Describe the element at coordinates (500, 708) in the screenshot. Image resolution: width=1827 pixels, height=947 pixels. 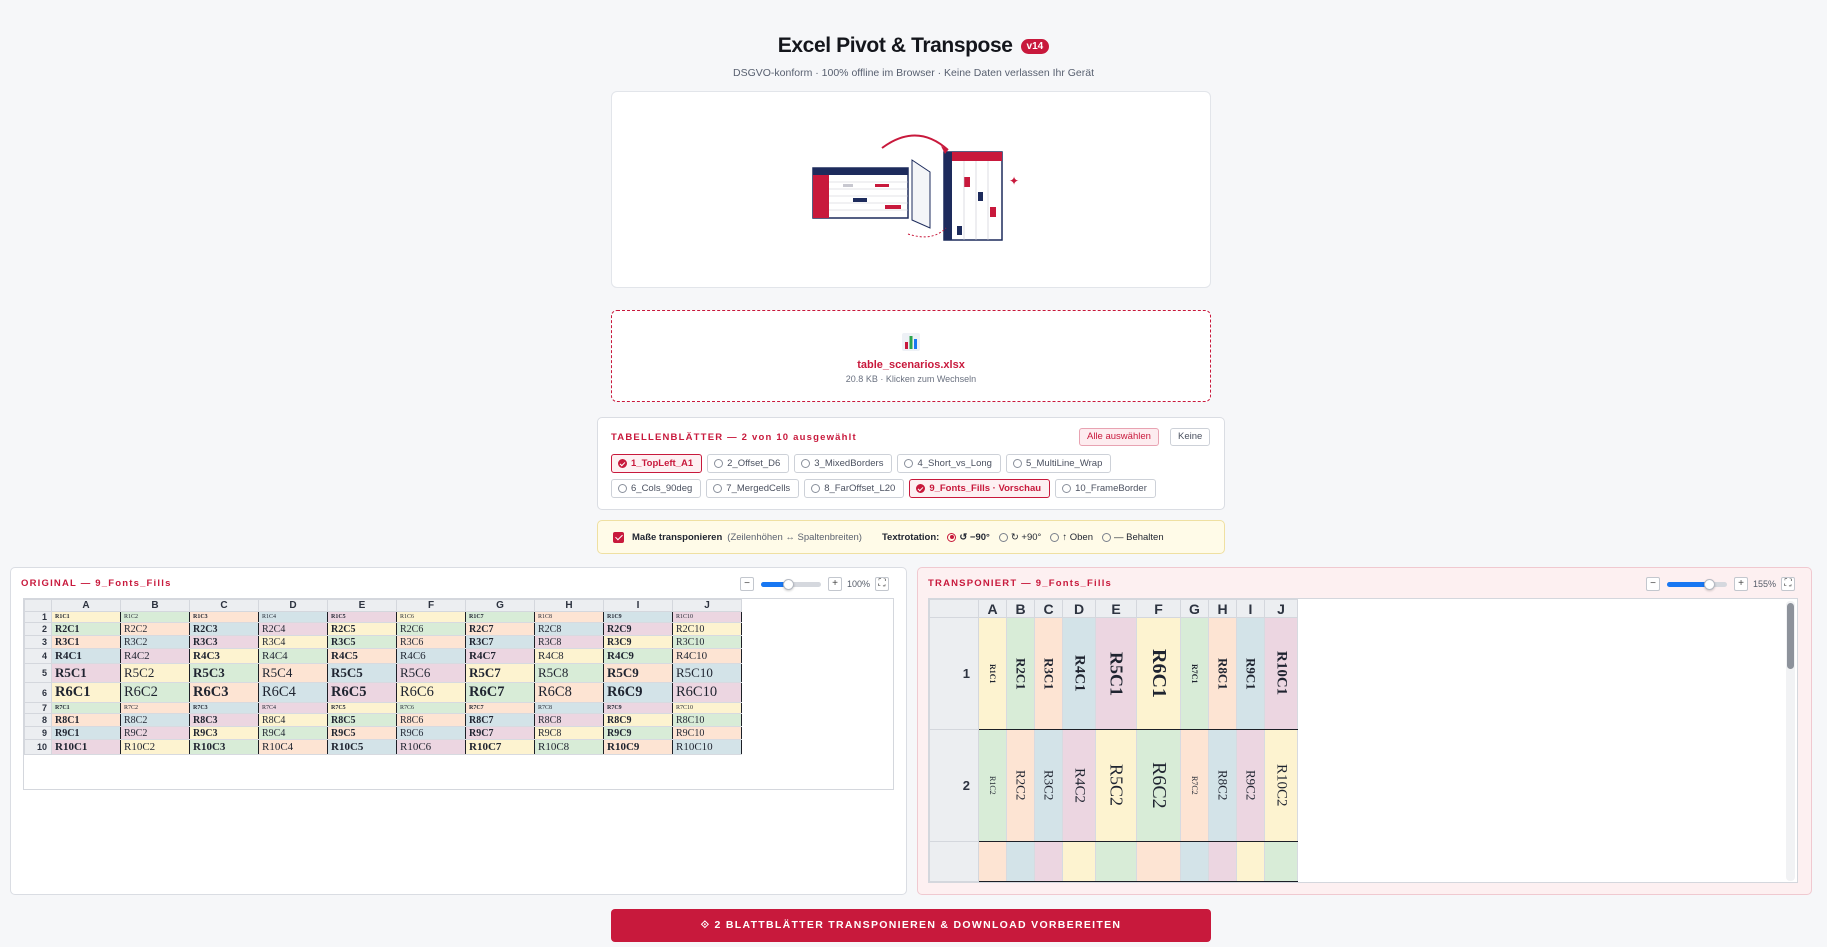
I see `grid-cell: R7C7` at that location.